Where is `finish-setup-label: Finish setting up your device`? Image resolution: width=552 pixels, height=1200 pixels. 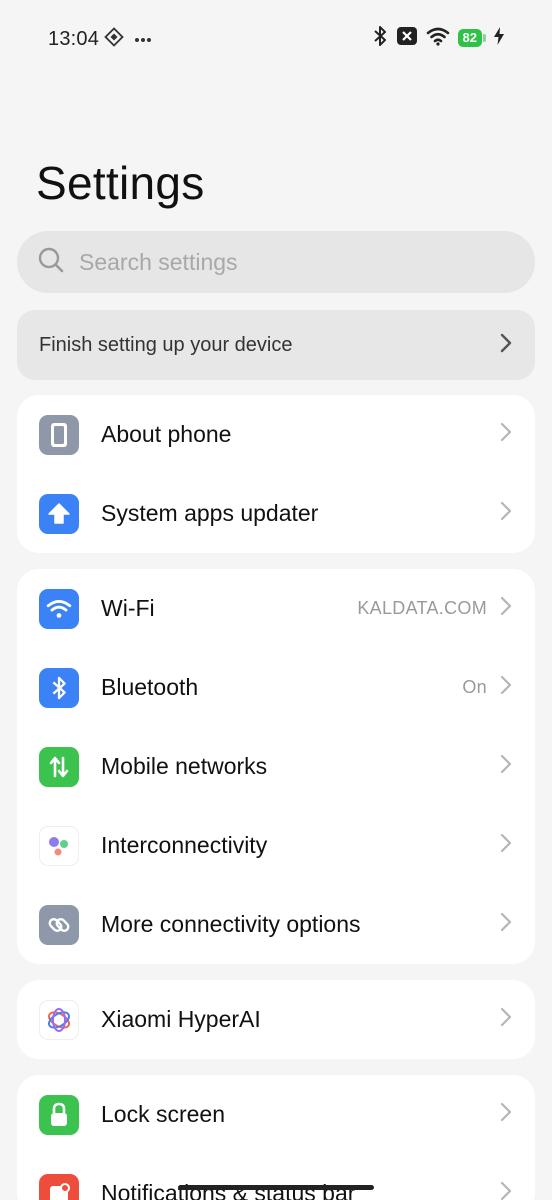 finish-setup-label: Finish setting up your device is located at coordinates (166, 344).